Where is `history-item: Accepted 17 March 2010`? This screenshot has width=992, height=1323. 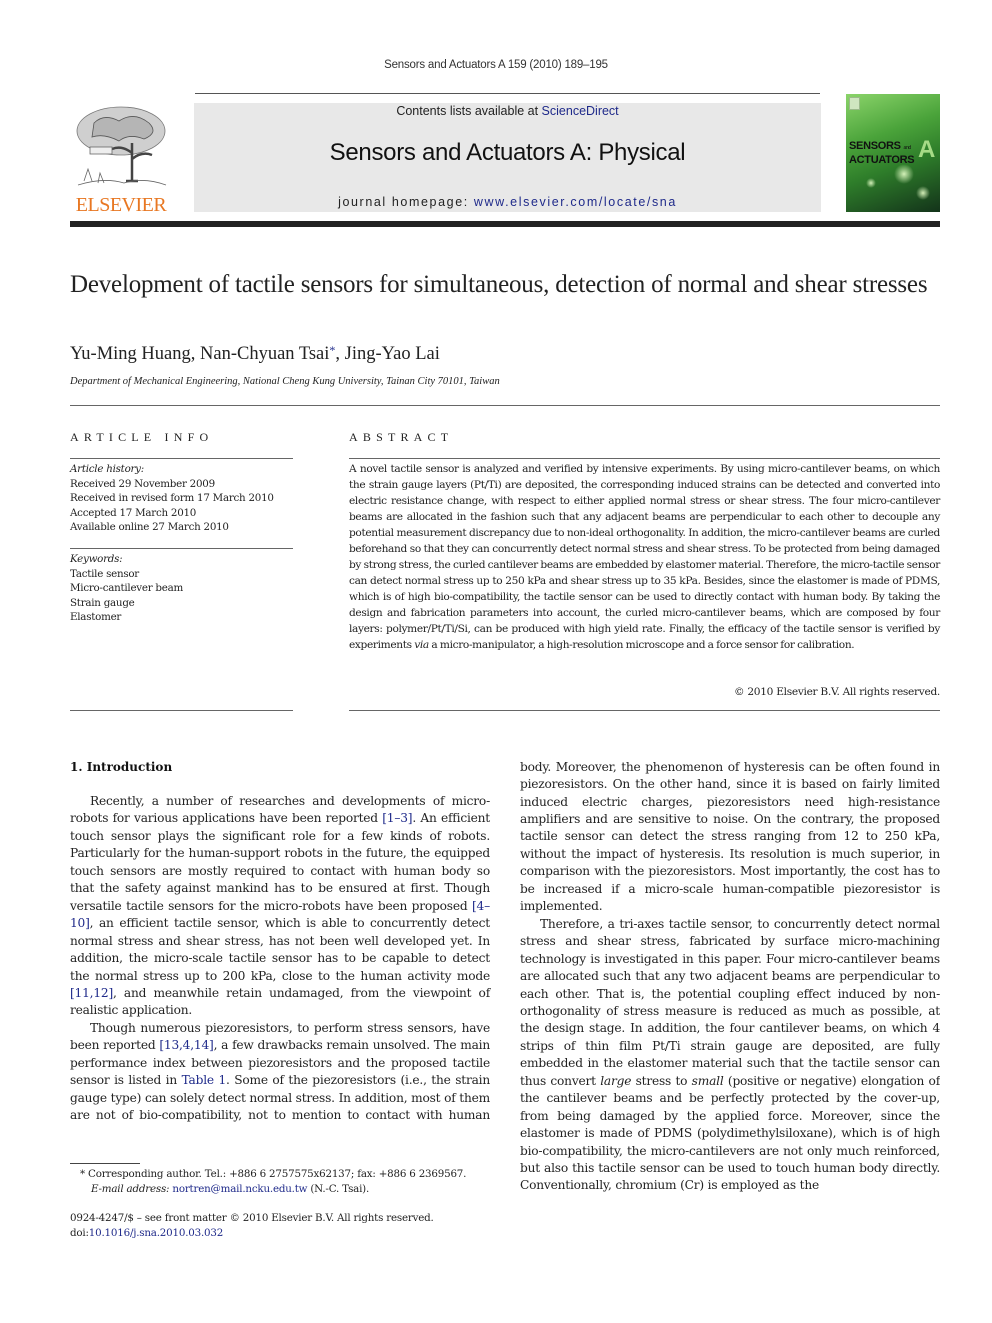
history-item: Accepted 17 March 2010 is located at coordinates (133, 512).